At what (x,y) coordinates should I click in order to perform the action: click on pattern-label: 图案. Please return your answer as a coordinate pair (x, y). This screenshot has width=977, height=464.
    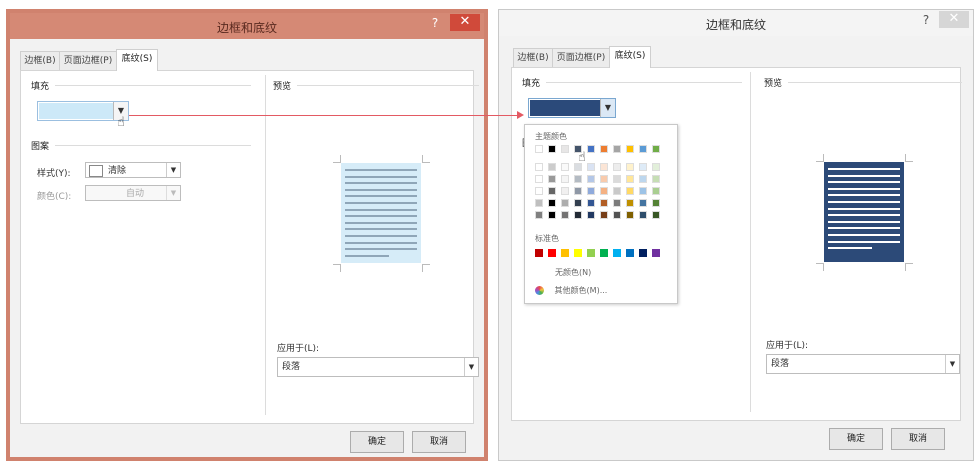
    Looking at the image, I should click on (40, 147).